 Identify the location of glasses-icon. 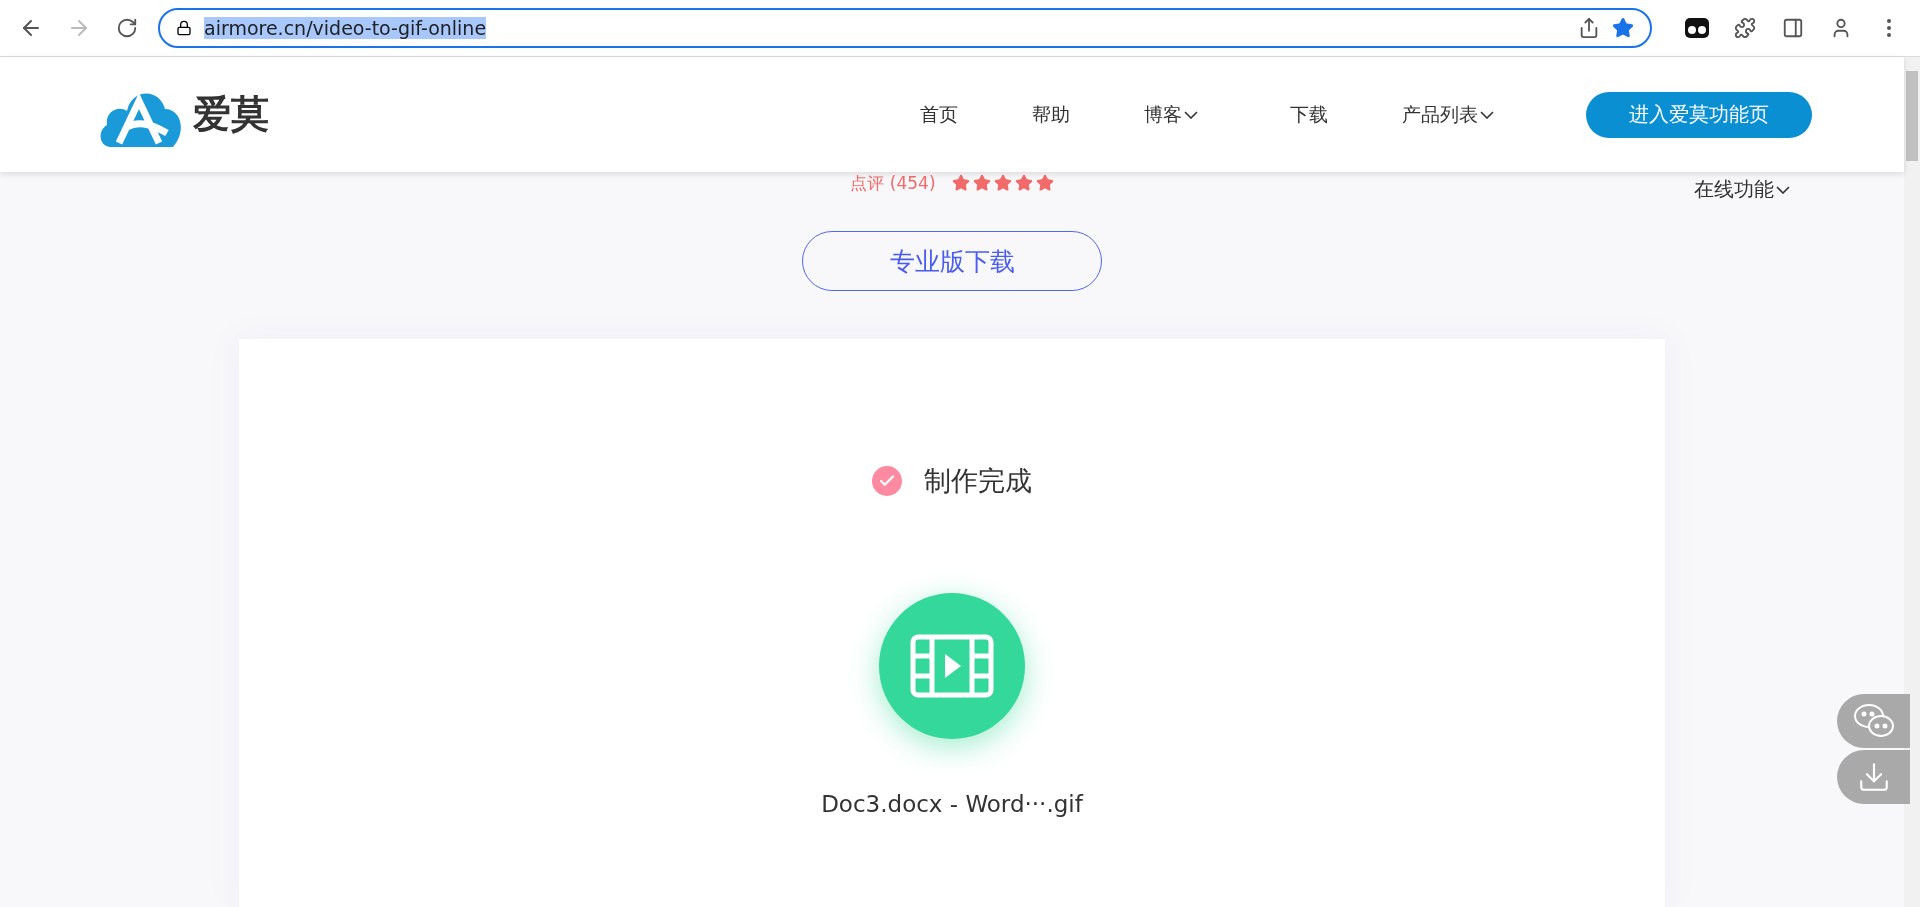
(1697, 28).